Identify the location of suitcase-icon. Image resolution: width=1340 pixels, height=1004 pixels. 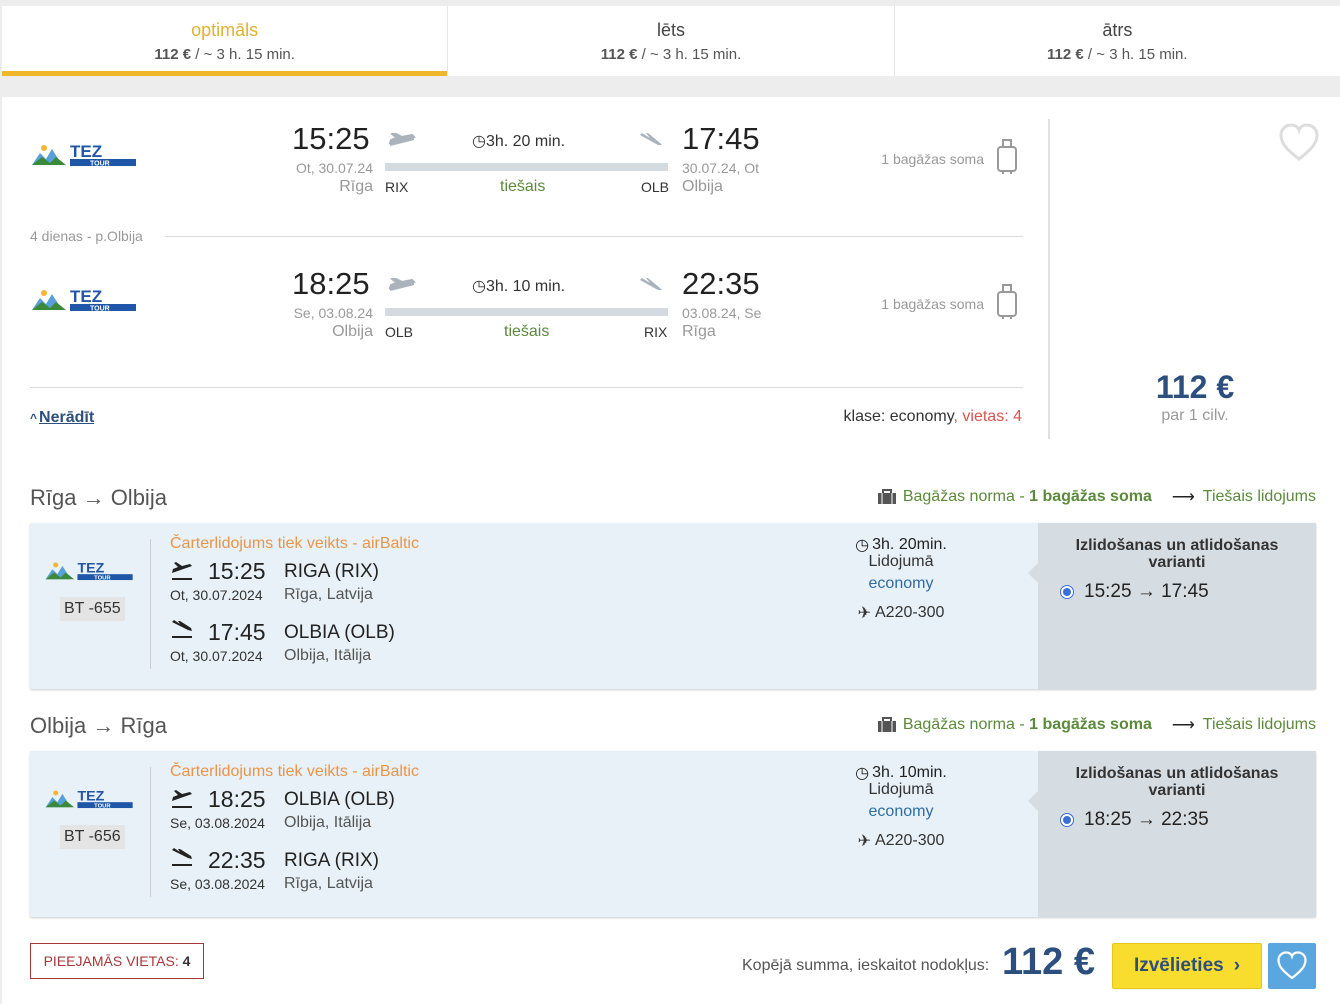
(1007, 156).